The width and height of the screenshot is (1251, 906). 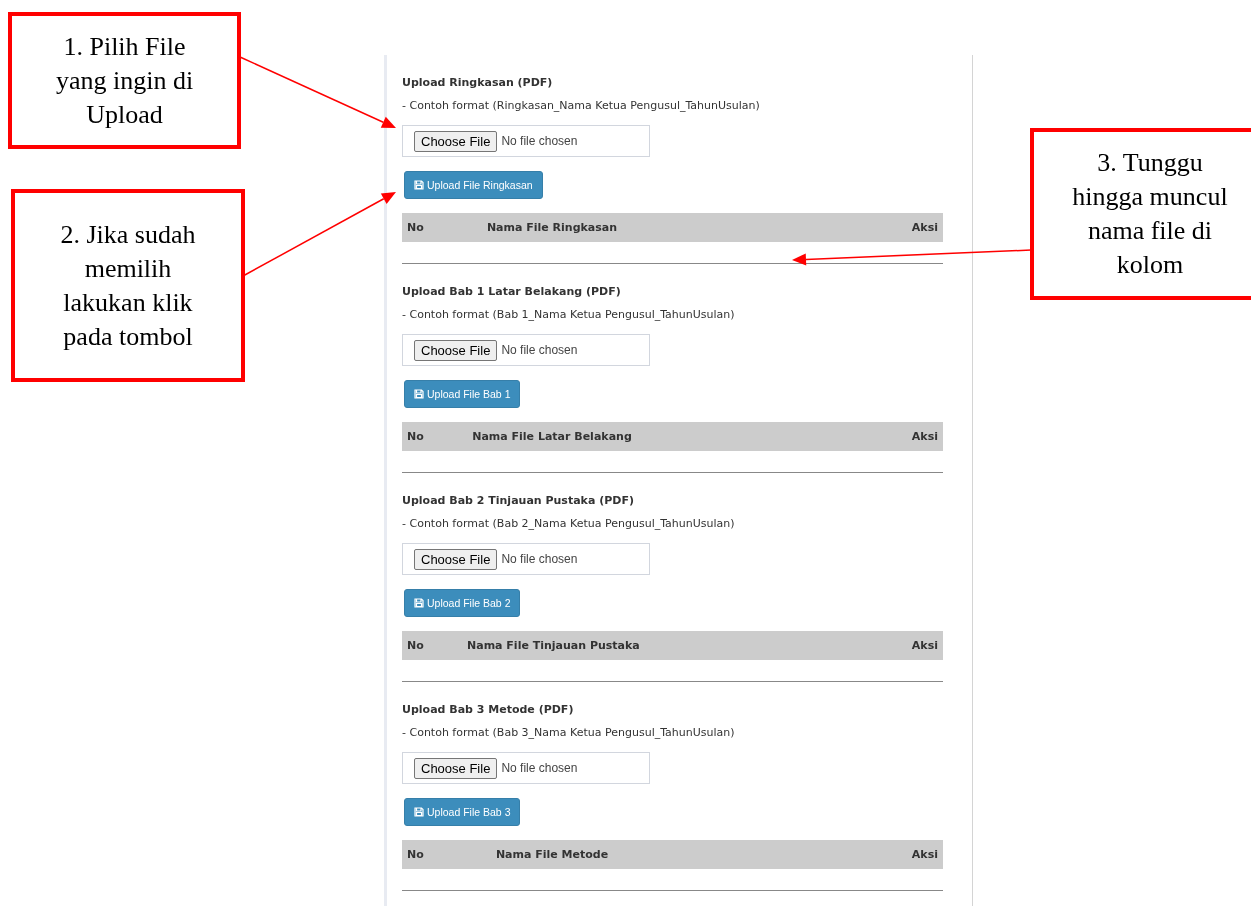 What do you see at coordinates (552, 227) in the screenshot?
I see `column-header: Nama File Ringkasan` at bounding box center [552, 227].